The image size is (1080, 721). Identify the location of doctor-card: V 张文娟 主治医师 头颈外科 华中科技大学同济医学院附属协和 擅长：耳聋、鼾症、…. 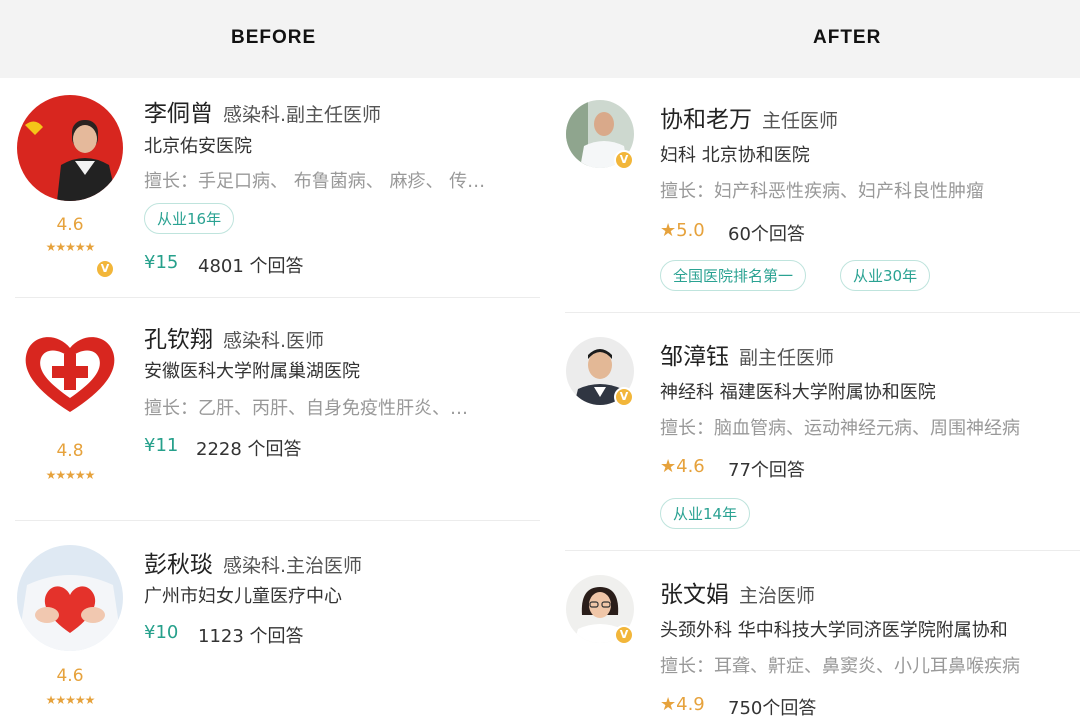
(814, 636).